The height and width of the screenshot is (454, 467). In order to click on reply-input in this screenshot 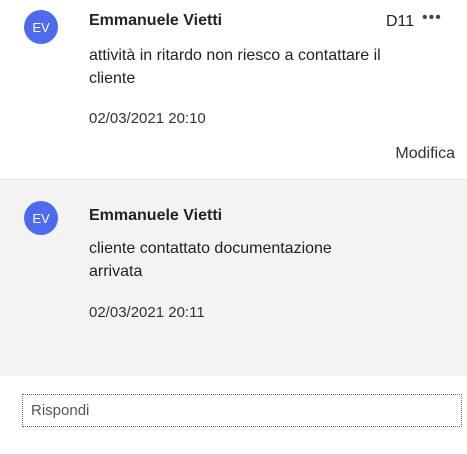, I will do `click(242, 410)`.